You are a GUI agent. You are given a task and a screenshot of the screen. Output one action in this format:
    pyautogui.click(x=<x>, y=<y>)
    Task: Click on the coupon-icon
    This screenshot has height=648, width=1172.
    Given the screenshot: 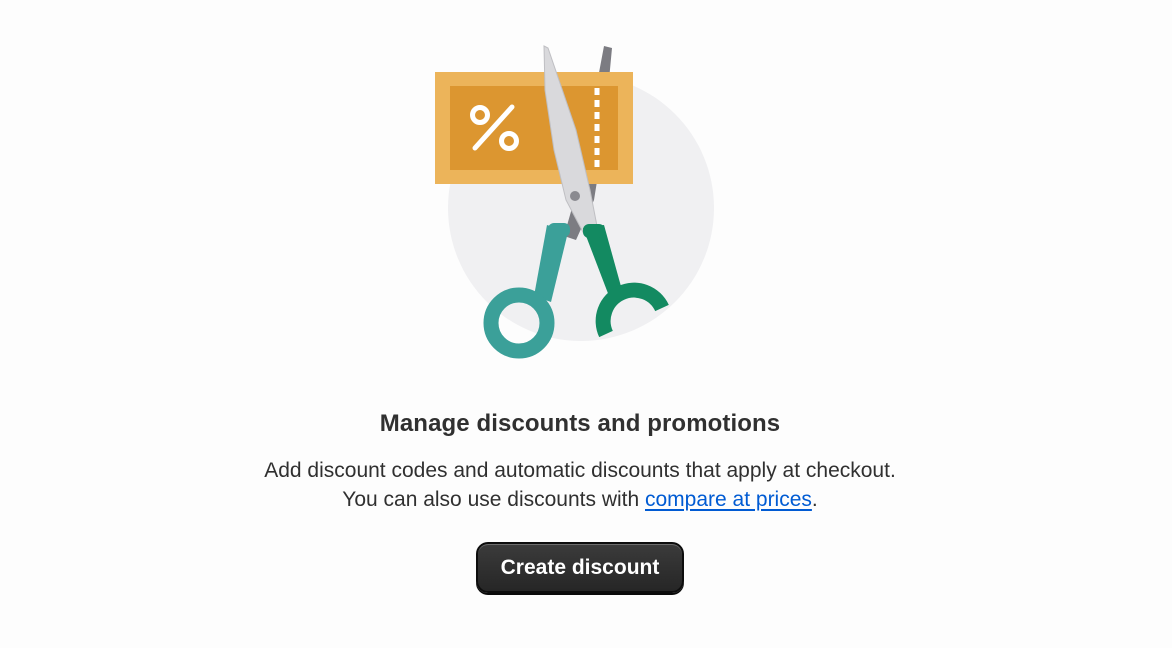 What is the action you would take?
    pyautogui.click(x=534, y=128)
    